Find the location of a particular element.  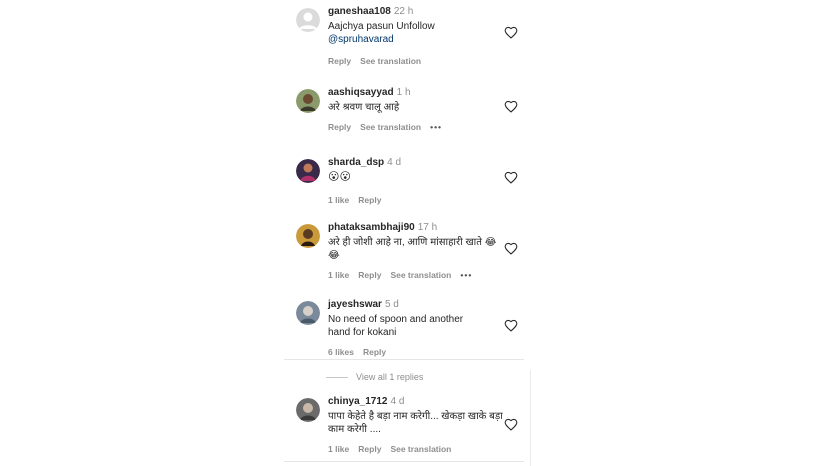

comment-actions: 6 likes Reply is located at coordinates (418, 352).